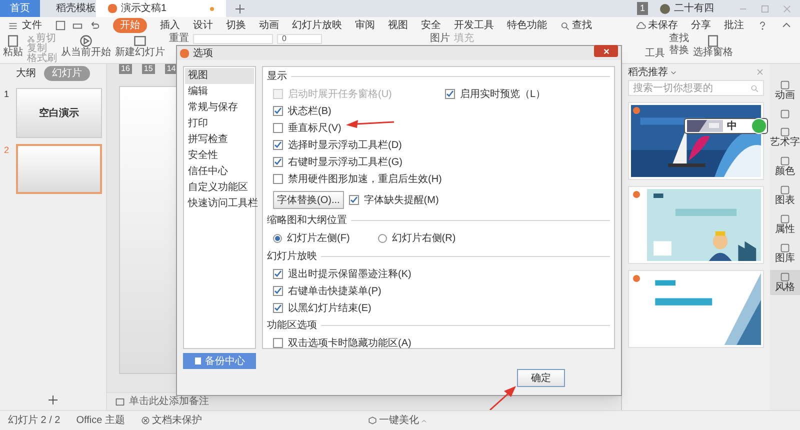  I want to click on slide-count: 幻灯片 2 / 2, so click(34, 421).